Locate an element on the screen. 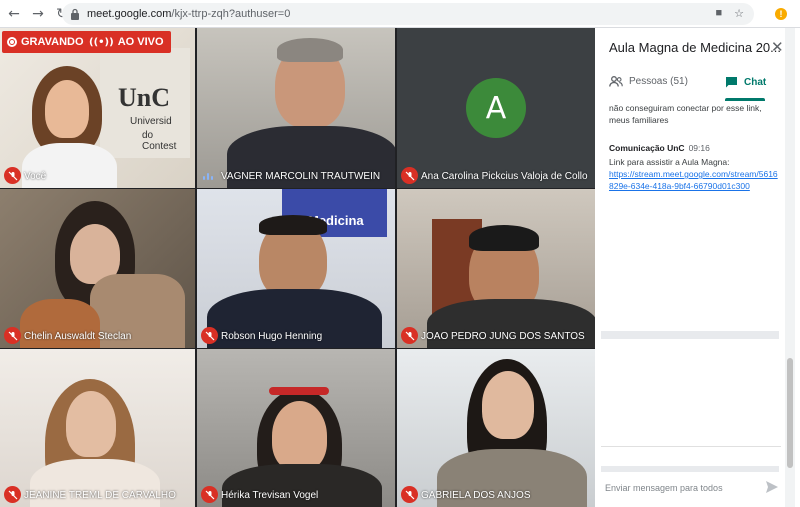  chat-scroll-bar is located at coordinates (690, 335).